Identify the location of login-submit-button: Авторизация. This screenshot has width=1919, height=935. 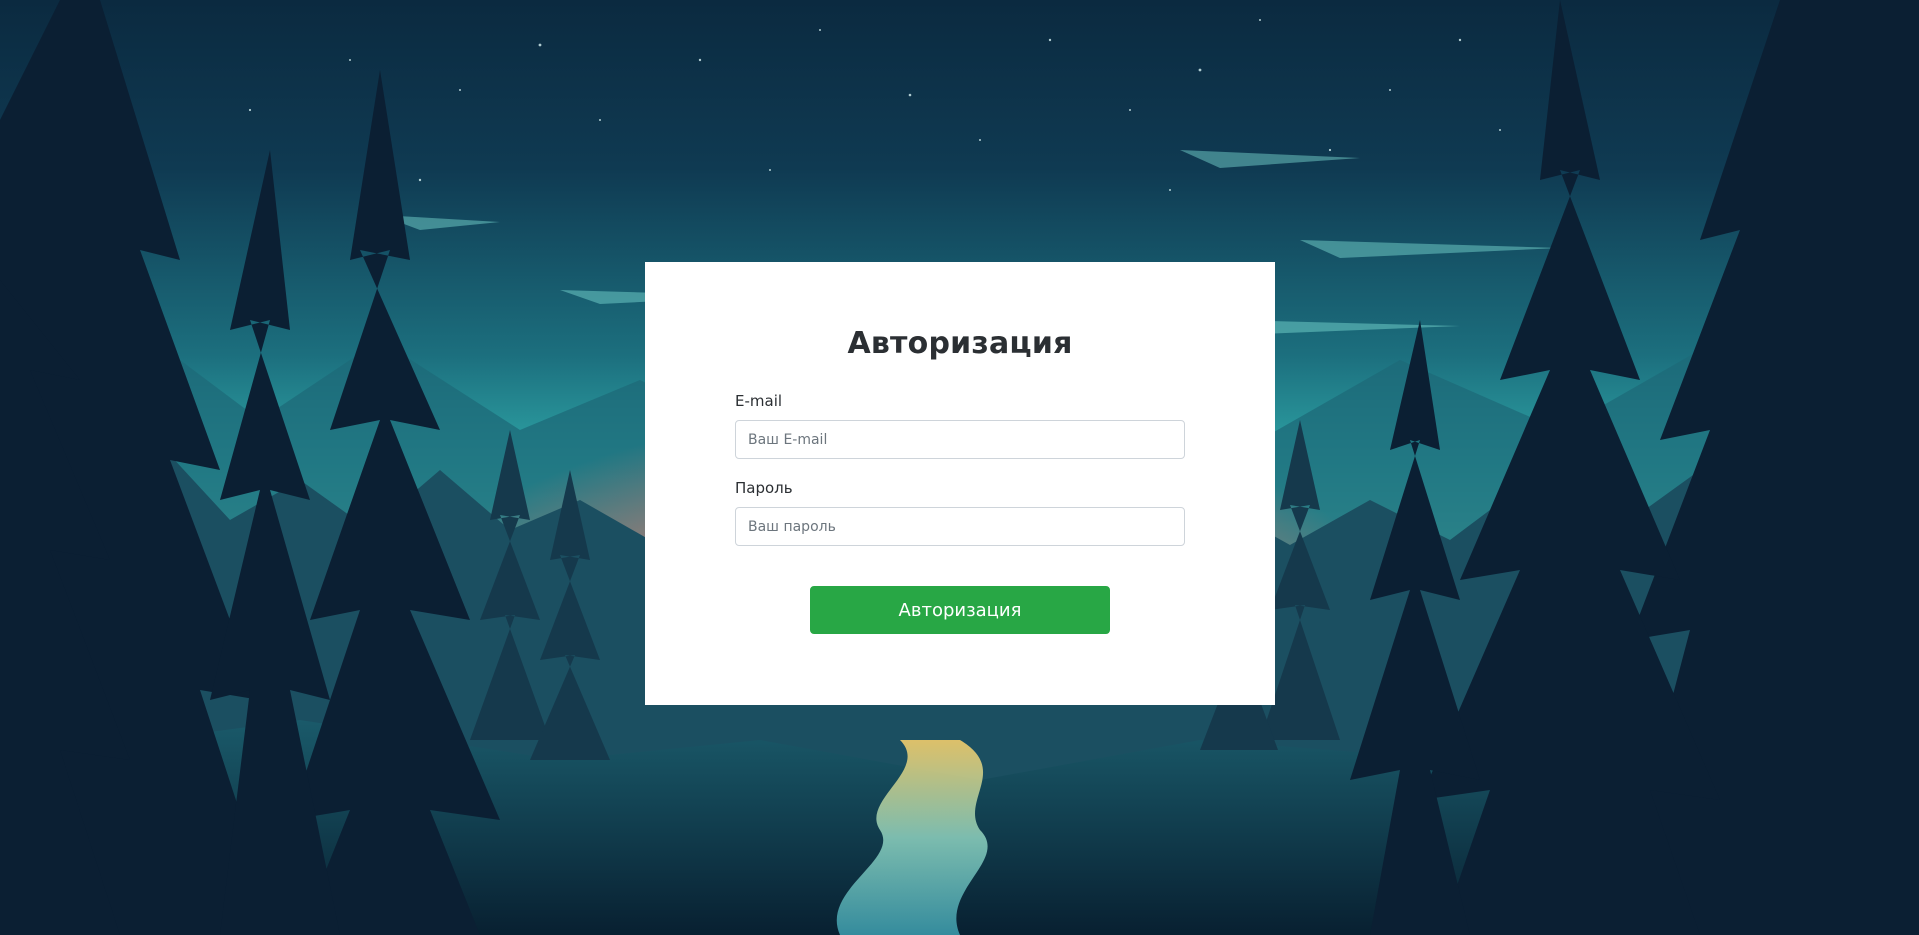
(960, 610).